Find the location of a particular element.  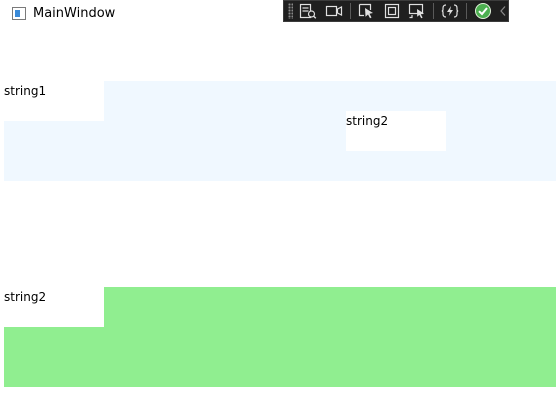

record-icon is located at coordinates (334, 11).